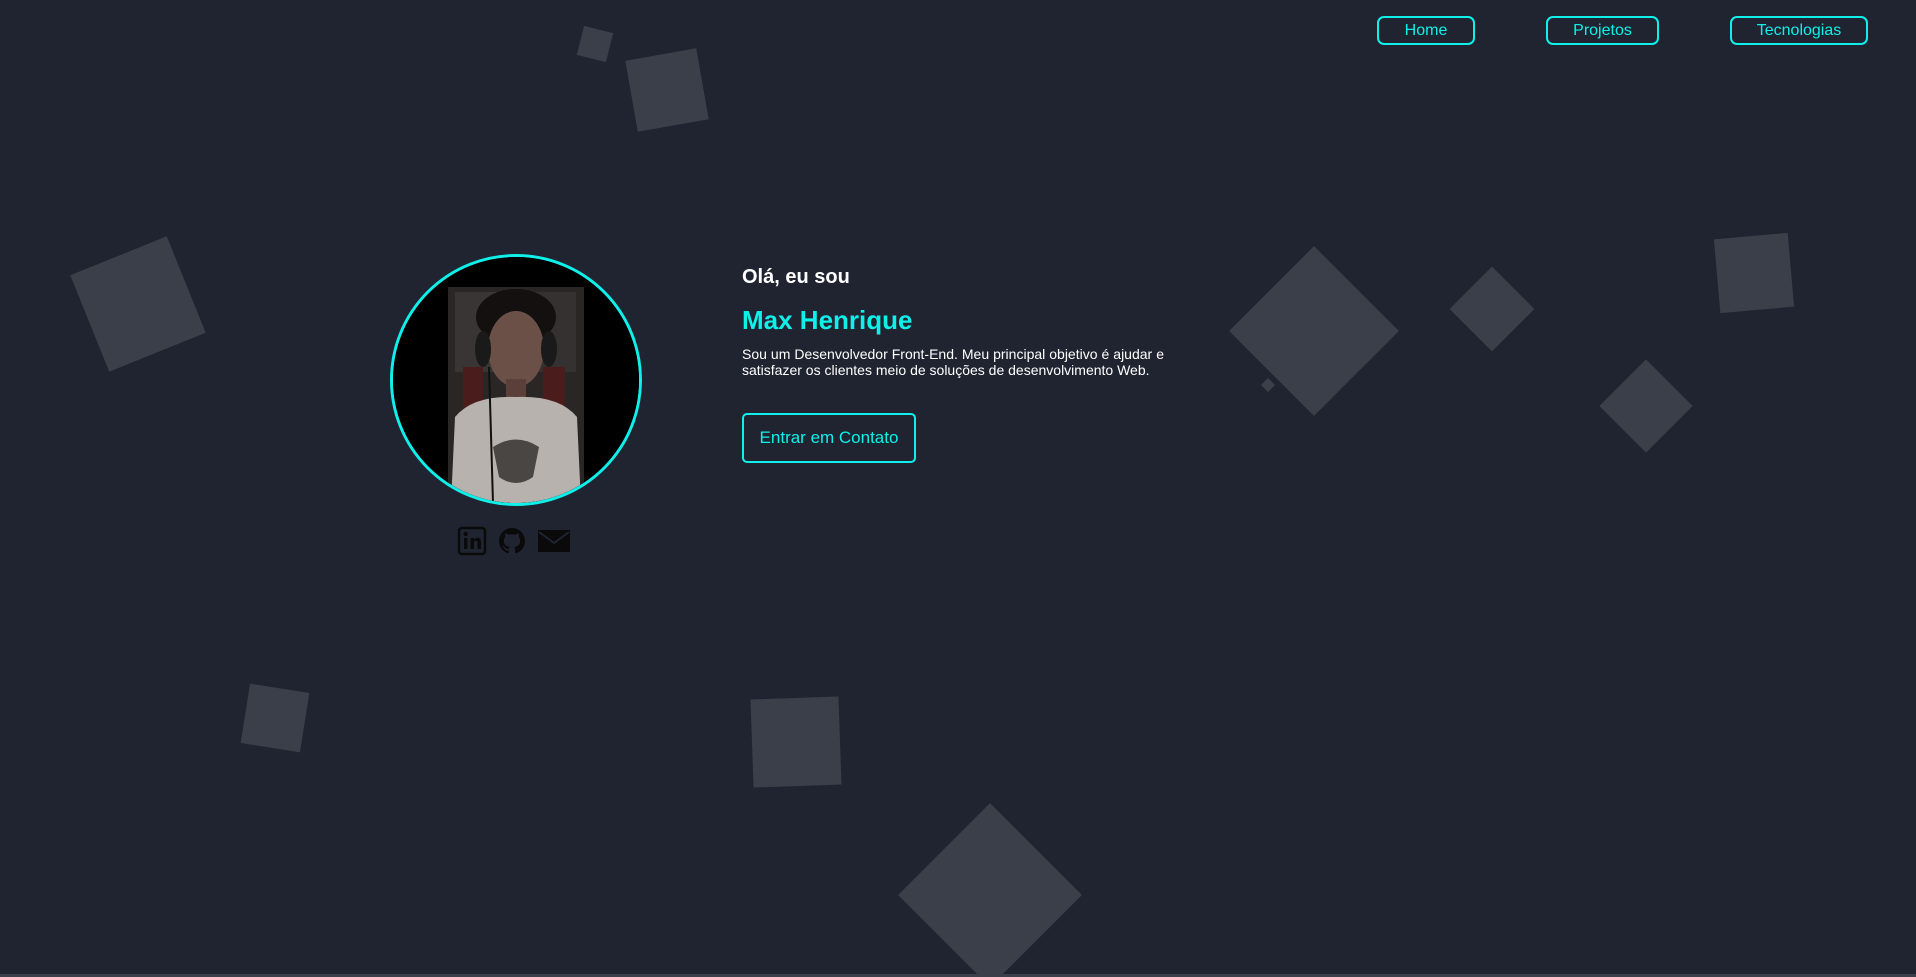  I want to click on linkedin-icon, so click(472, 541).